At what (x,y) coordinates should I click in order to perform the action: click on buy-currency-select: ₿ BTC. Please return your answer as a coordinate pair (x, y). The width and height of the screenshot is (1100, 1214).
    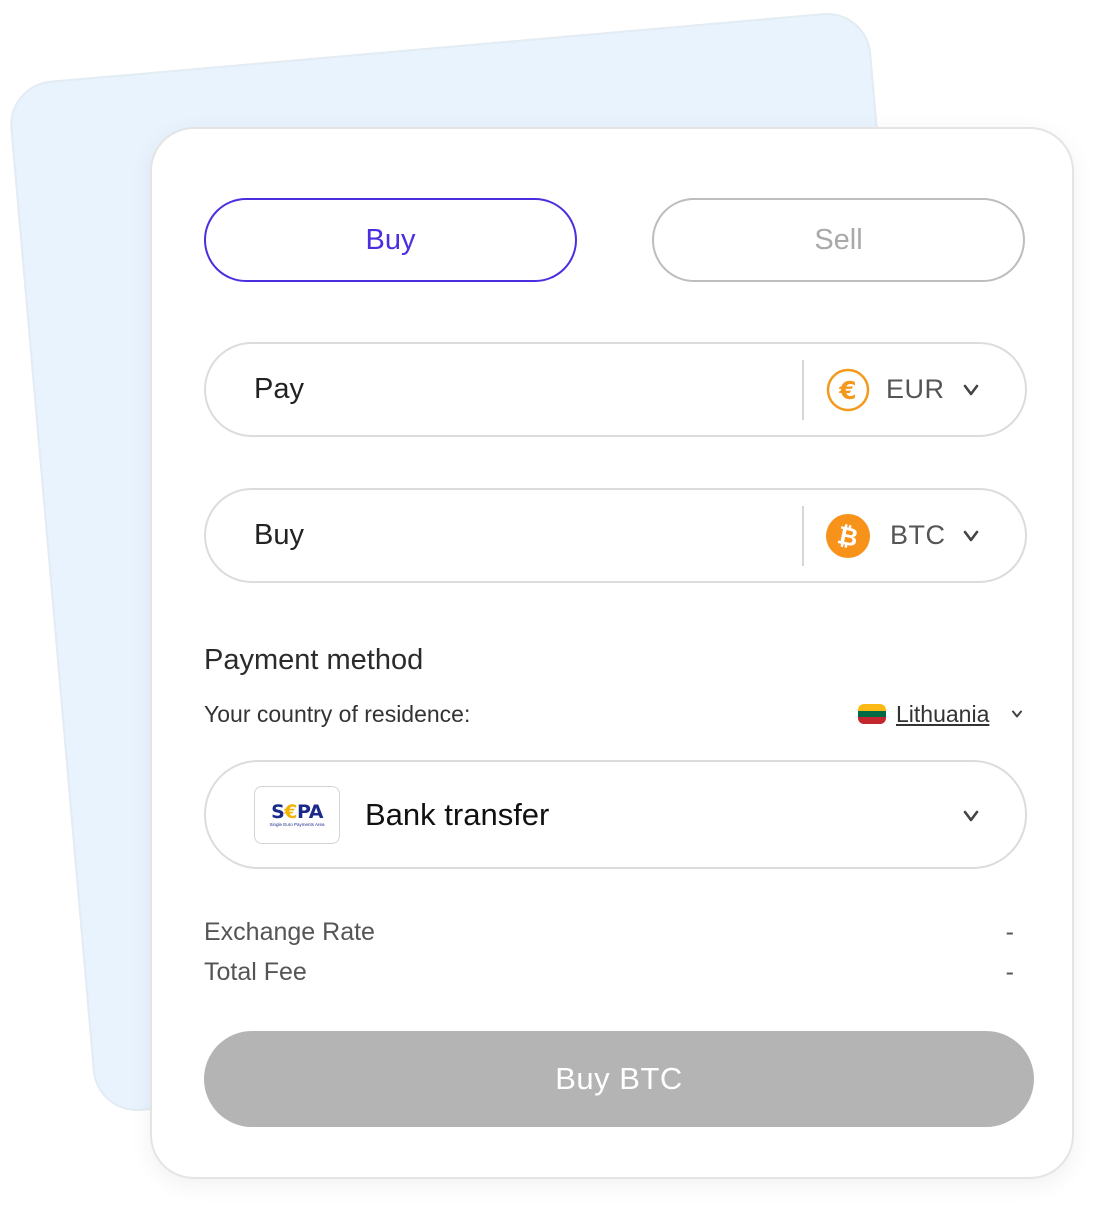
    Looking at the image, I should click on (916, 535).